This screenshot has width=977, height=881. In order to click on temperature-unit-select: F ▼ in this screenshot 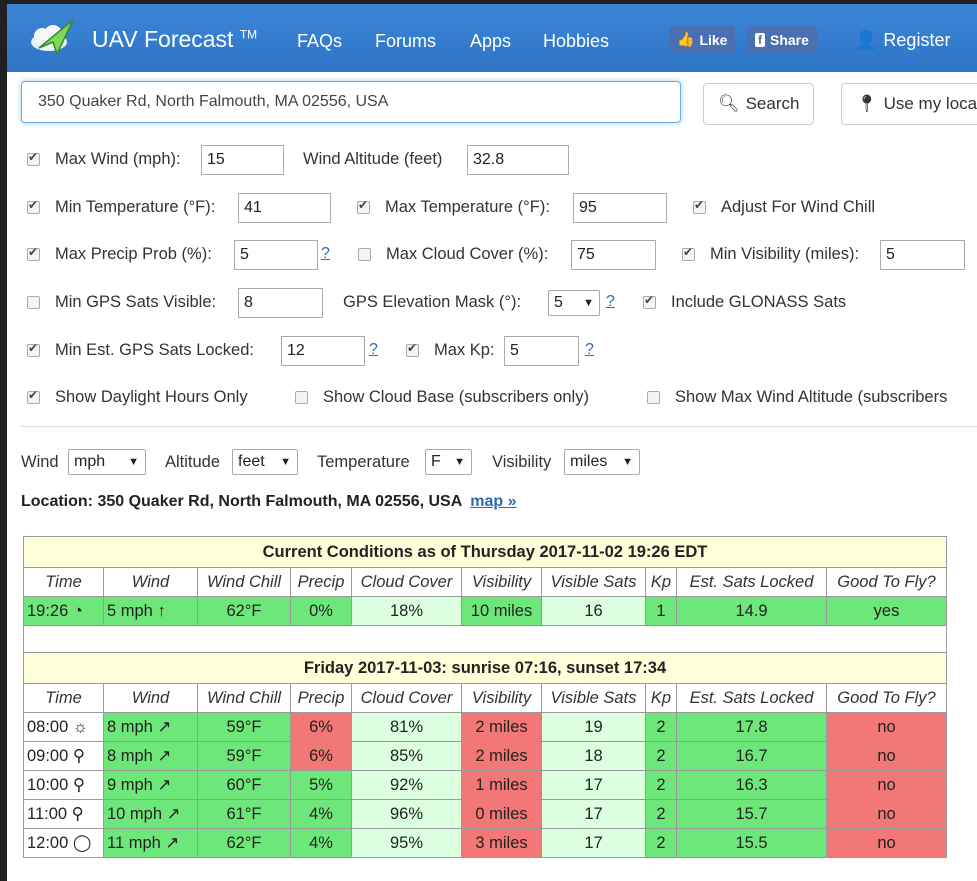, I will do `click(448, 462)`.